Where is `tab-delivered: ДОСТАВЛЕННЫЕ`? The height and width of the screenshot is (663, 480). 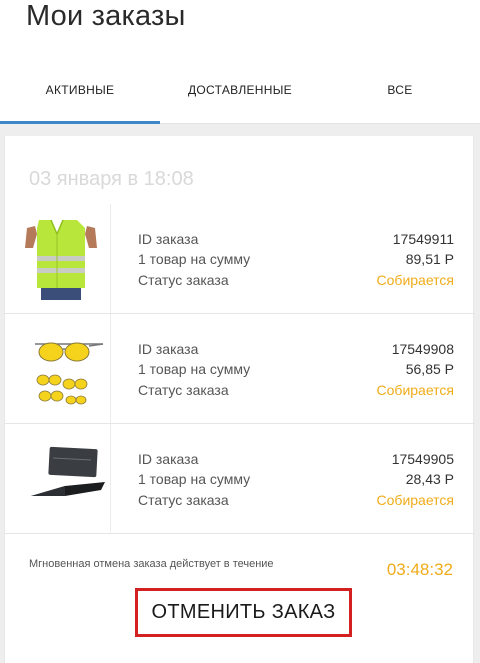
tab-delivered: ДОСТАВЛЕННЫЕ is located at coordinates (240, 90).